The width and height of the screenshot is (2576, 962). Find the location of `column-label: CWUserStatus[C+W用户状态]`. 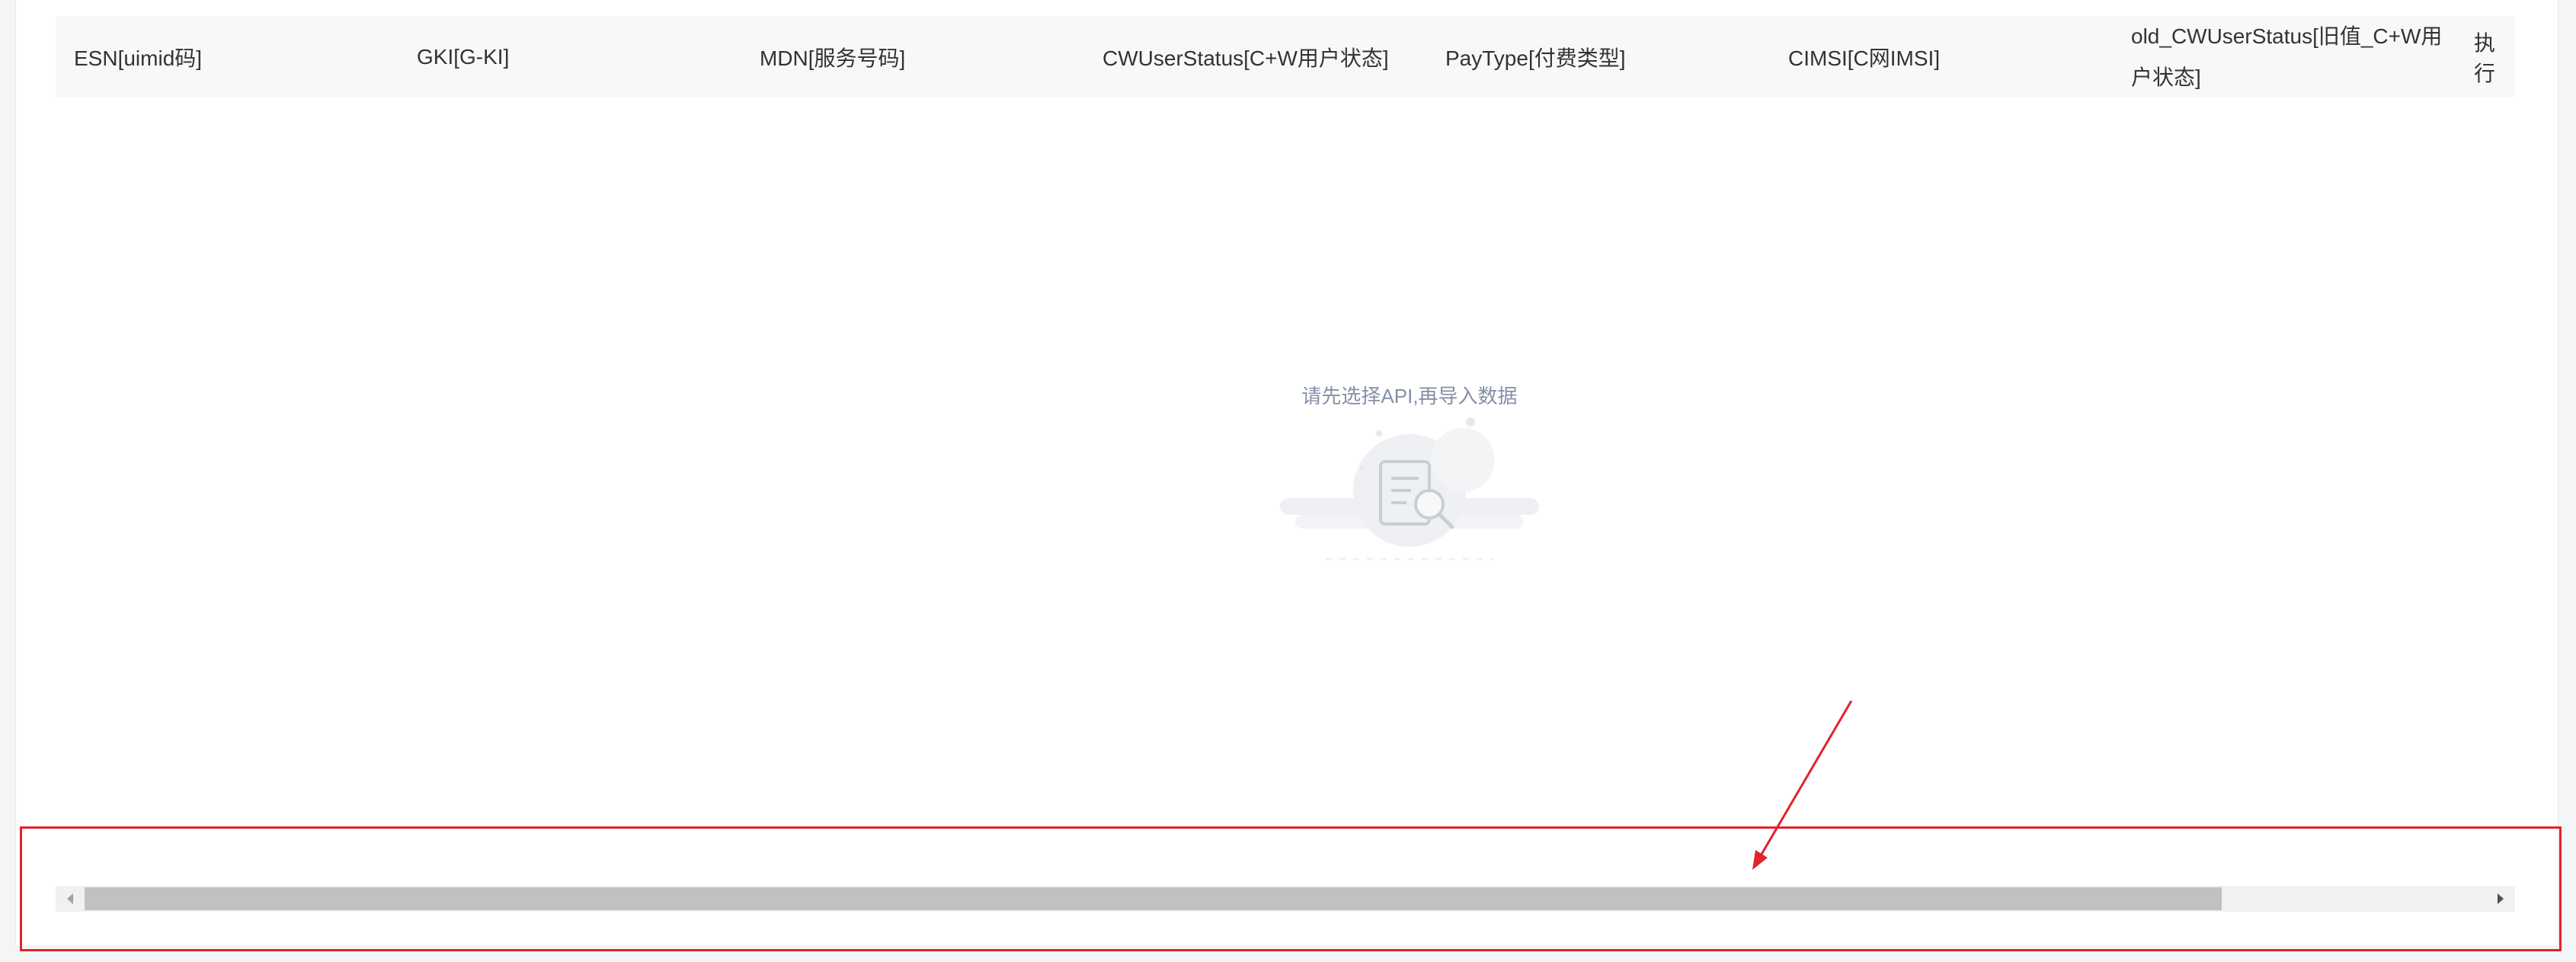

column-label: CWUserStatus[C+W用户状态] is located at coordinates (1245, 58).